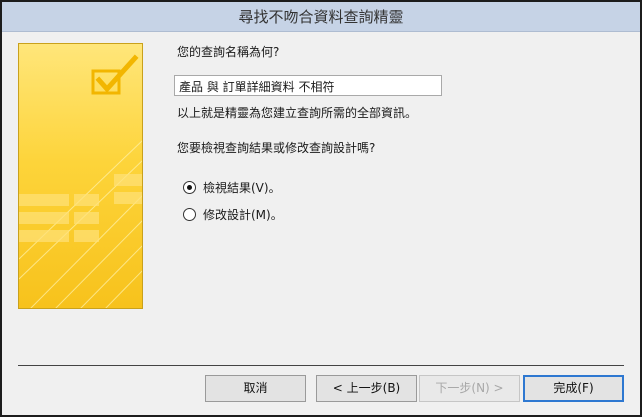 This screenshot has height=417, width=642. What do you see at coordinates (80, 181) in the screenshot?
I see `checkbox-check-icon` at bounding box center [80, 181].